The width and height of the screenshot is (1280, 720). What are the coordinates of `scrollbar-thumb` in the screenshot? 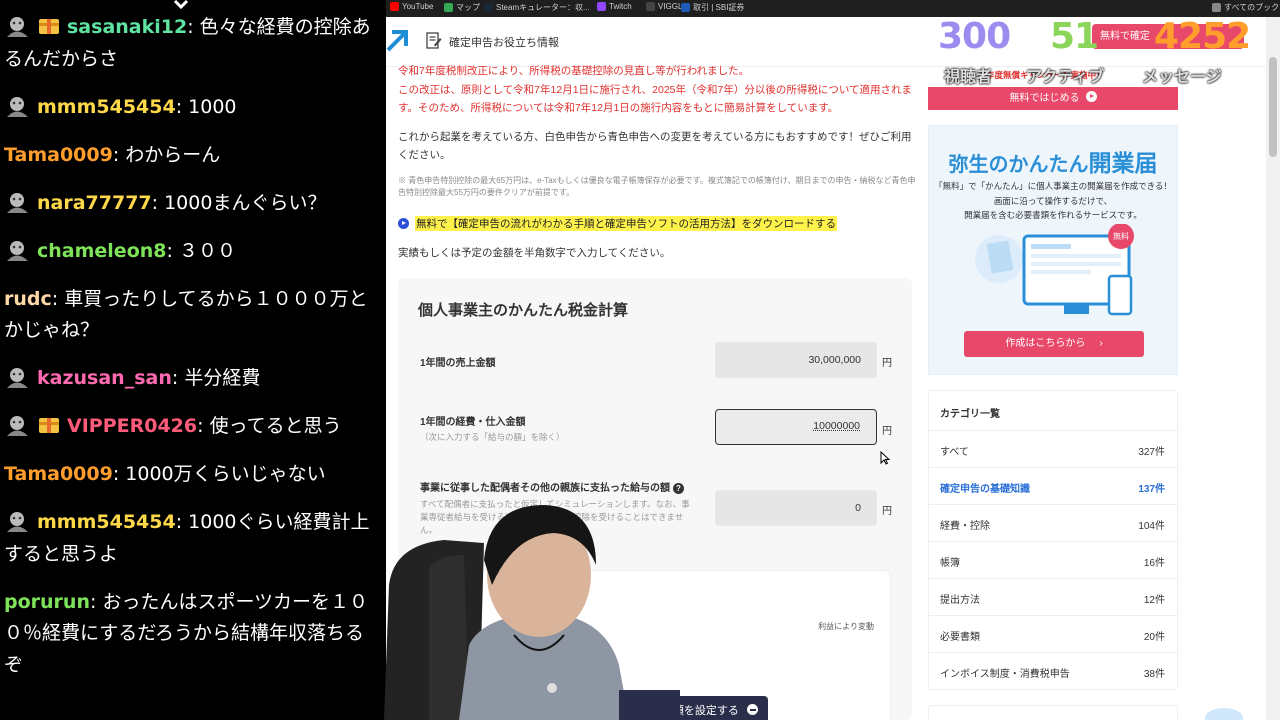 It's located at (1273, 107).